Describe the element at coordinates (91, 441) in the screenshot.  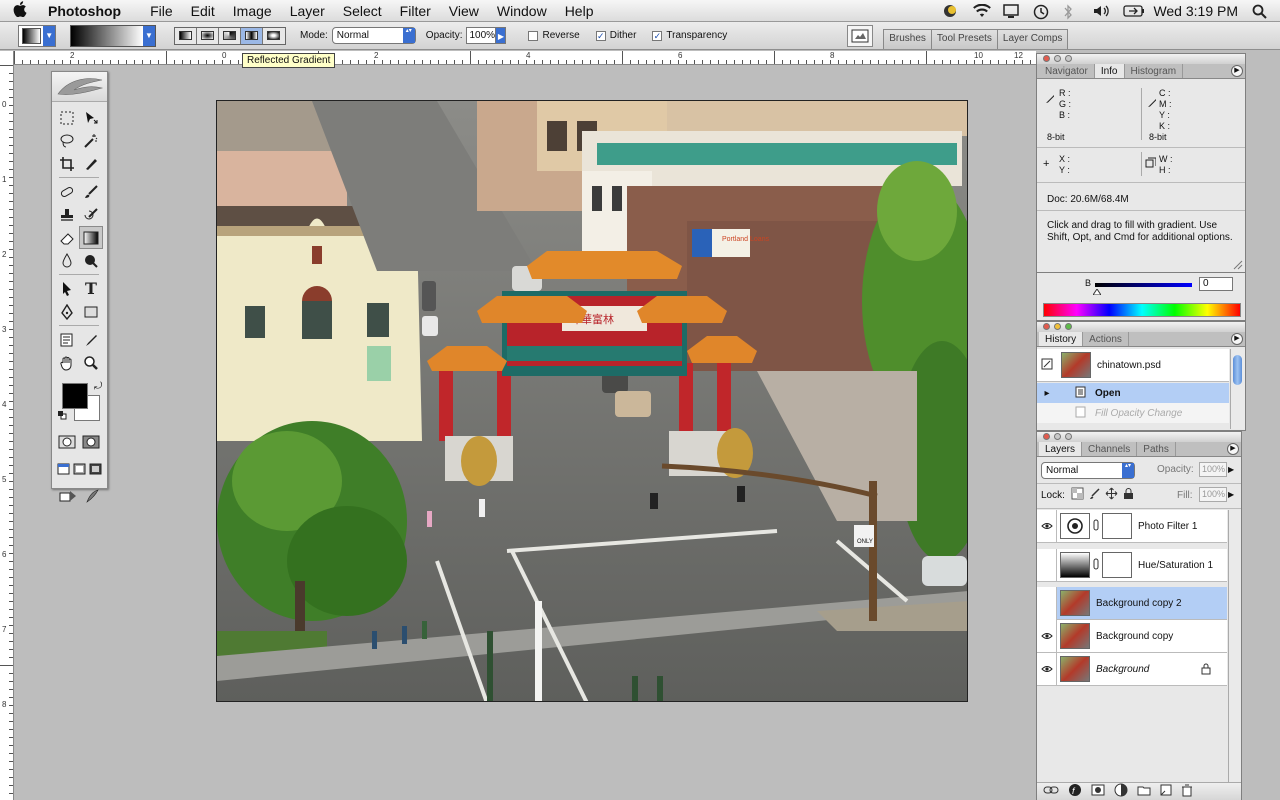
I see `quick-mask-mode-icon` at that location.